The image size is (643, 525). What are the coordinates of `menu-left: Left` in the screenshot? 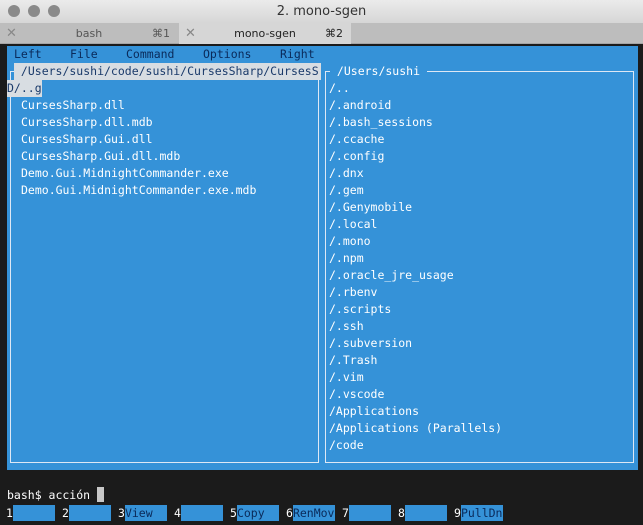 It's located at (28, 54).